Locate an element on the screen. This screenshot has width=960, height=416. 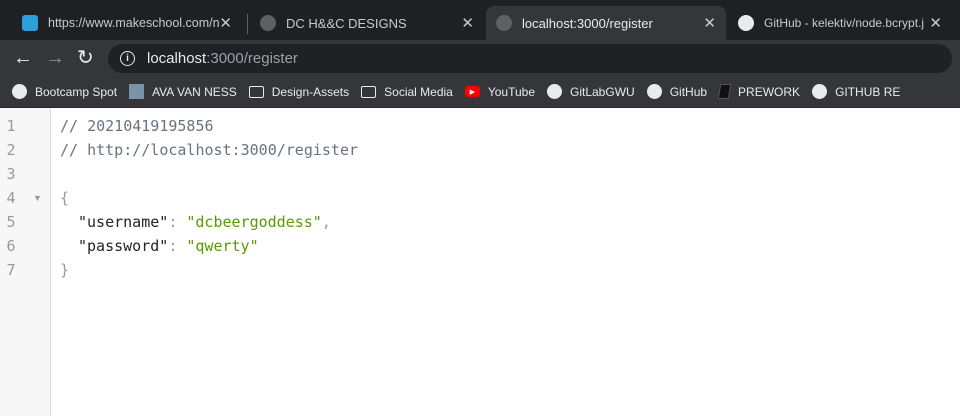
tab-label: GitHub - kelektiv/node.bcrypt.j is located at coordinates (844, 23).